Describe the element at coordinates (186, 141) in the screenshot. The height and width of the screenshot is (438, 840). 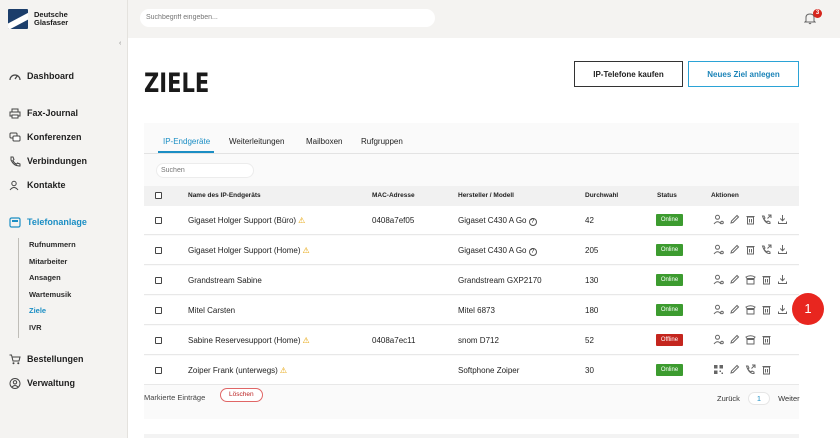
I see `tab-ip-endgeraete: IP-Endgeräte` at that location.